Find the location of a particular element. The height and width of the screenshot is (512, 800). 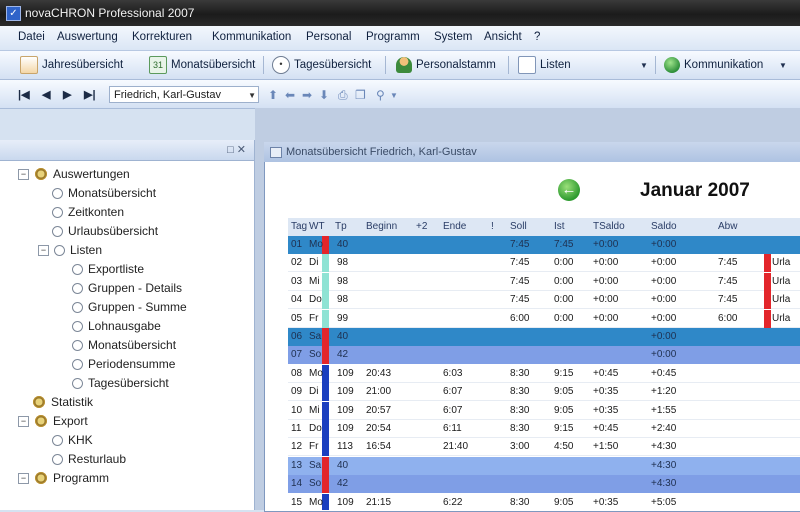

table-row: 02 Di 98 7:45 0:00 +0:00 +0:00 7:45 Urla is located at coordinates (544, 263).